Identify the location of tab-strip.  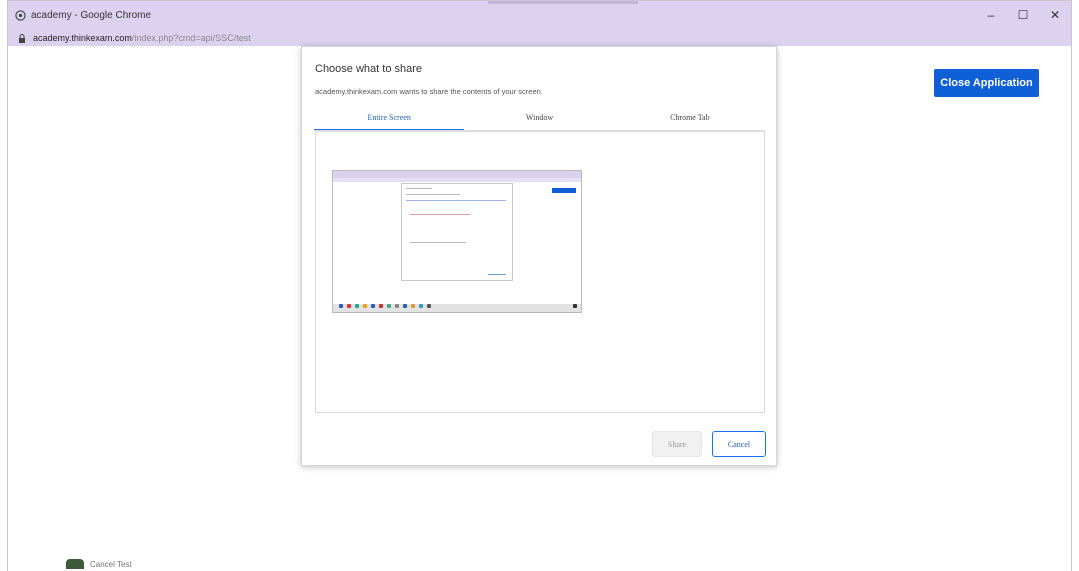
(563, 2).